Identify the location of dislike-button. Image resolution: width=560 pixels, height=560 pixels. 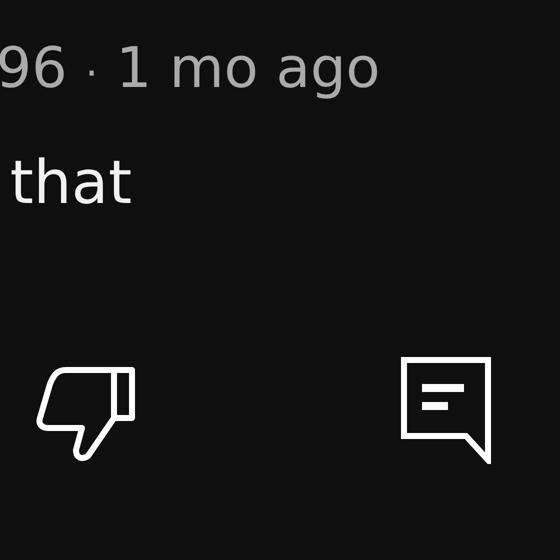
(86, 414).